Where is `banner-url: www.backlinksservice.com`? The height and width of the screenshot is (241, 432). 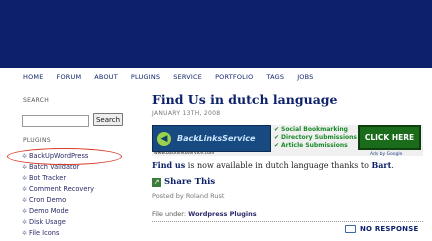 banner-url: www.backlinksservice.com is located at coordinates (184, 153).